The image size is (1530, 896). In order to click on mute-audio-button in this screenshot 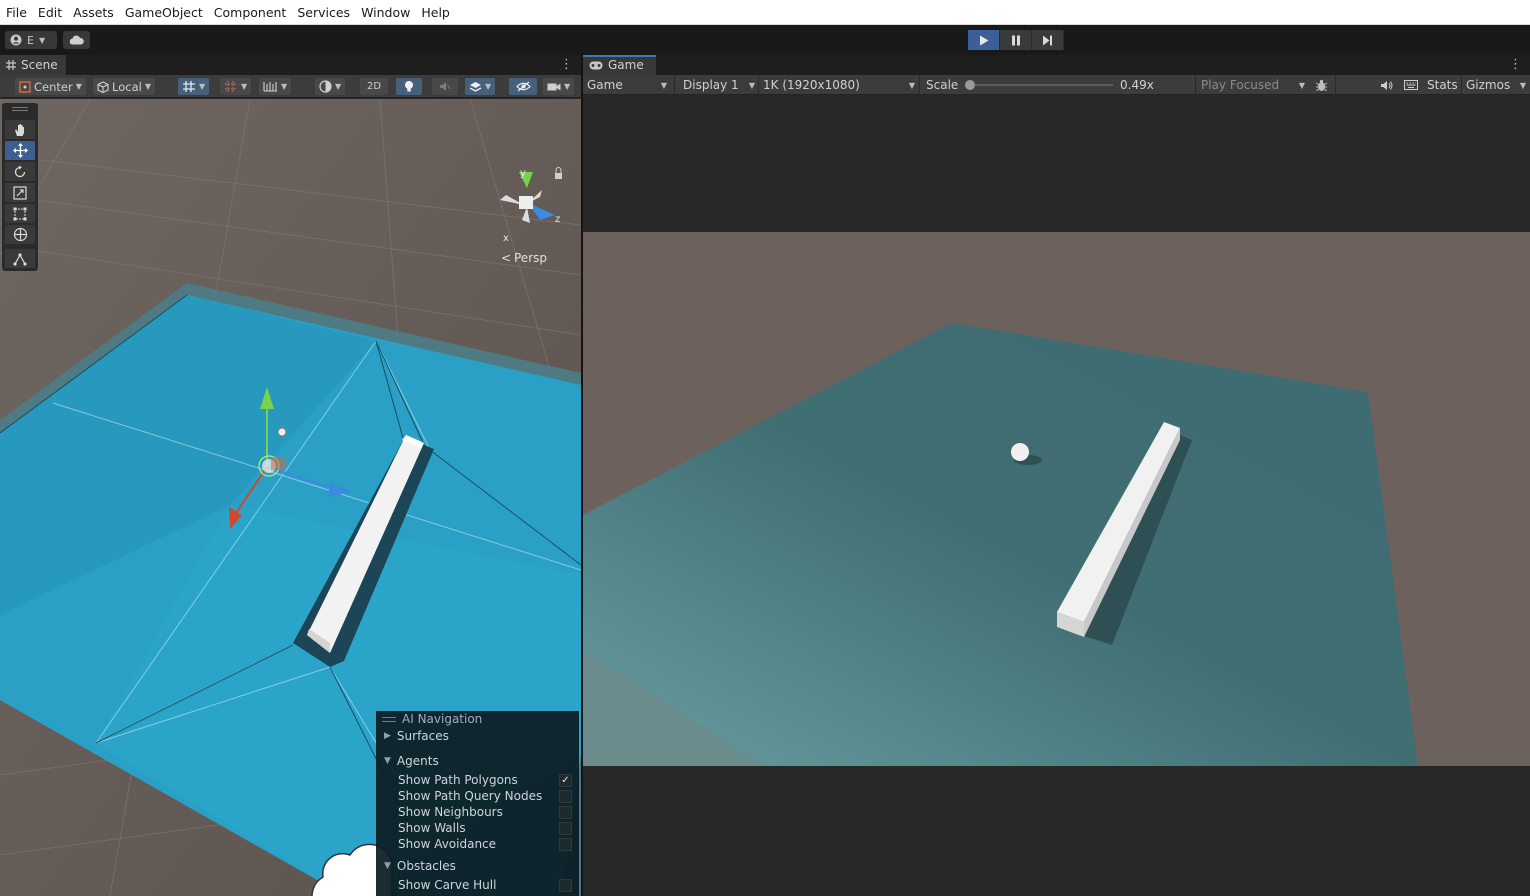, I will do `click(1386, 85)`.